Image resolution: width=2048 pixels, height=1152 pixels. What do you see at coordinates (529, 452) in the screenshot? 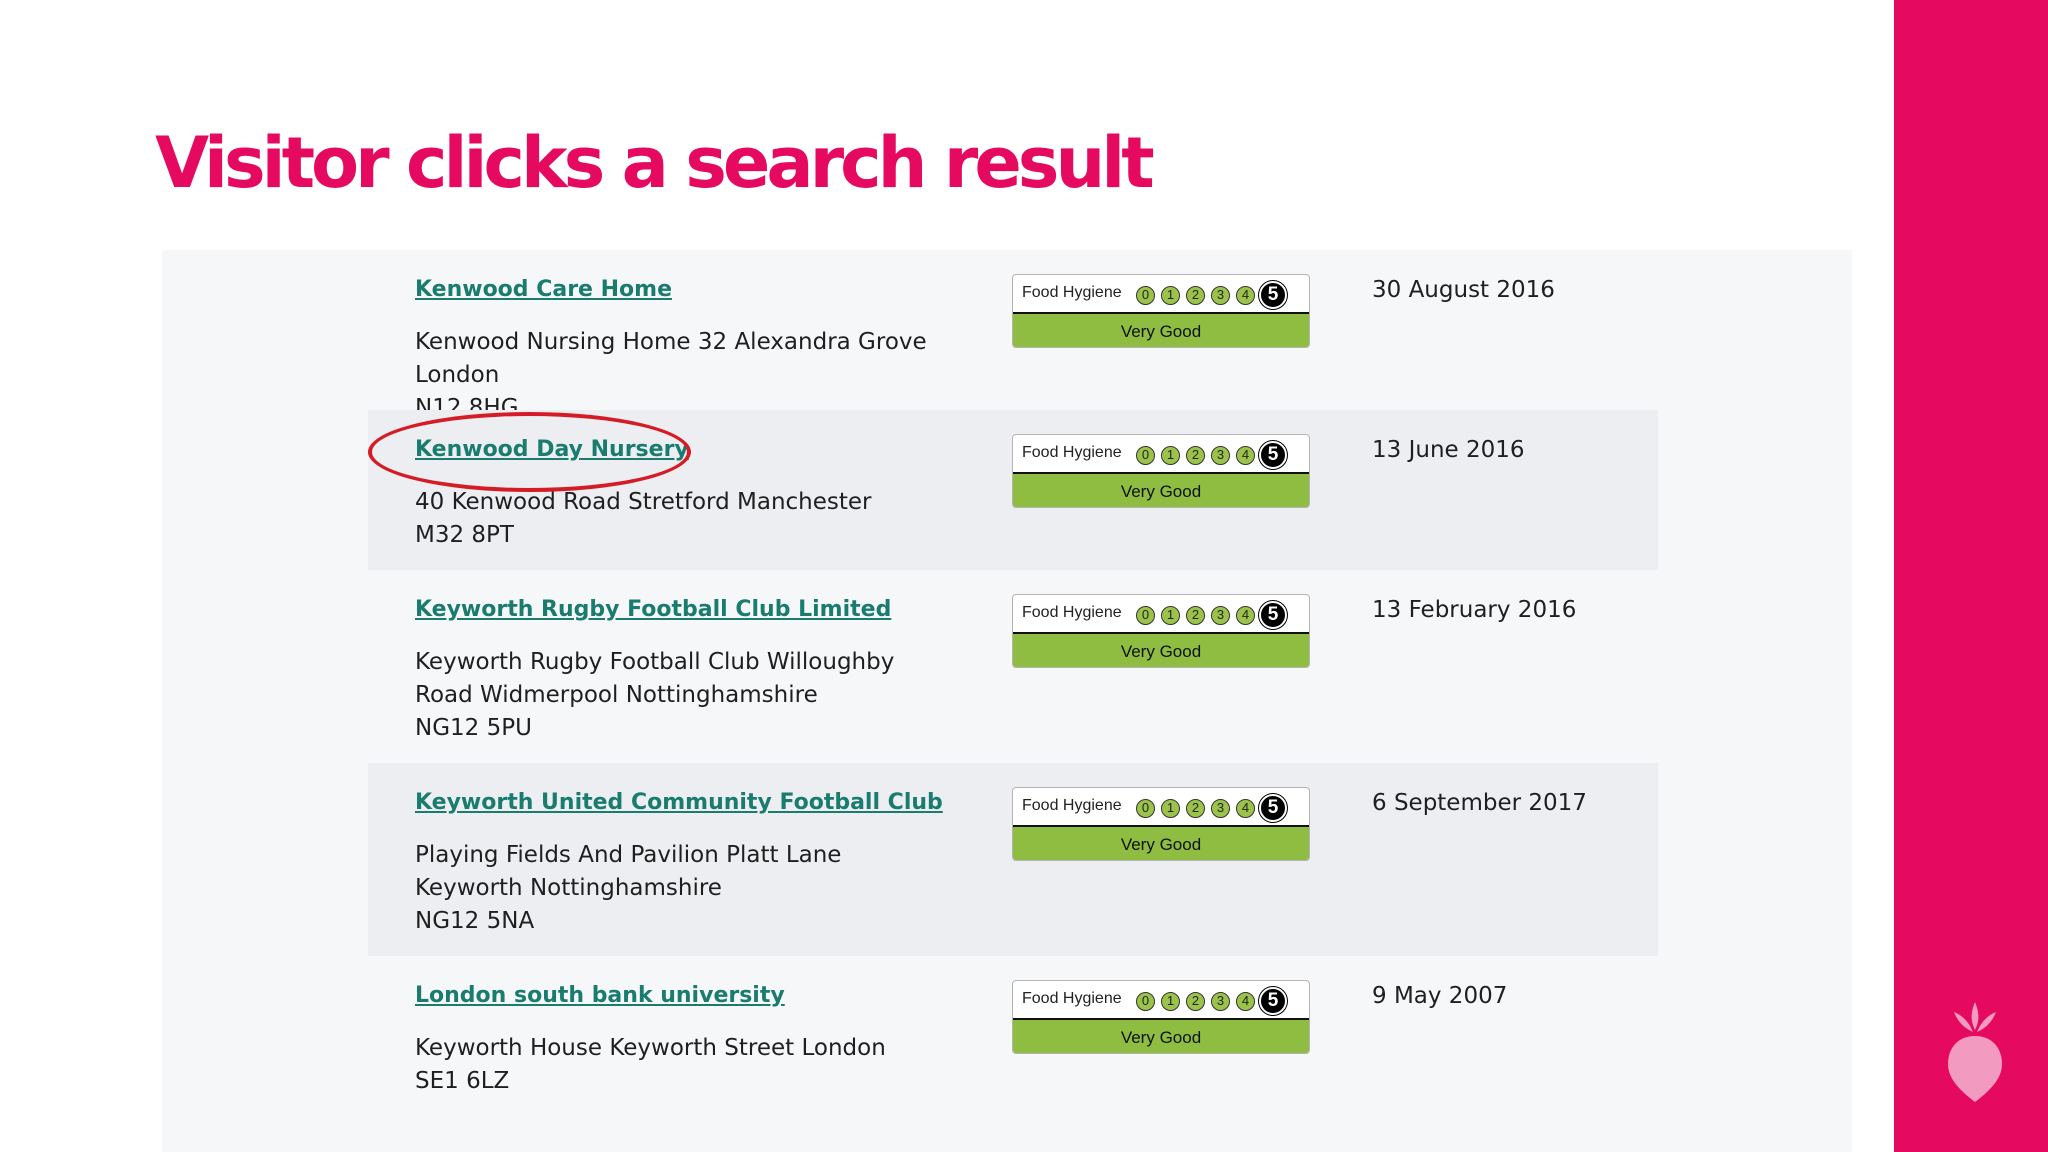
I see `highlight-circle` at bounding box center [529, 452].